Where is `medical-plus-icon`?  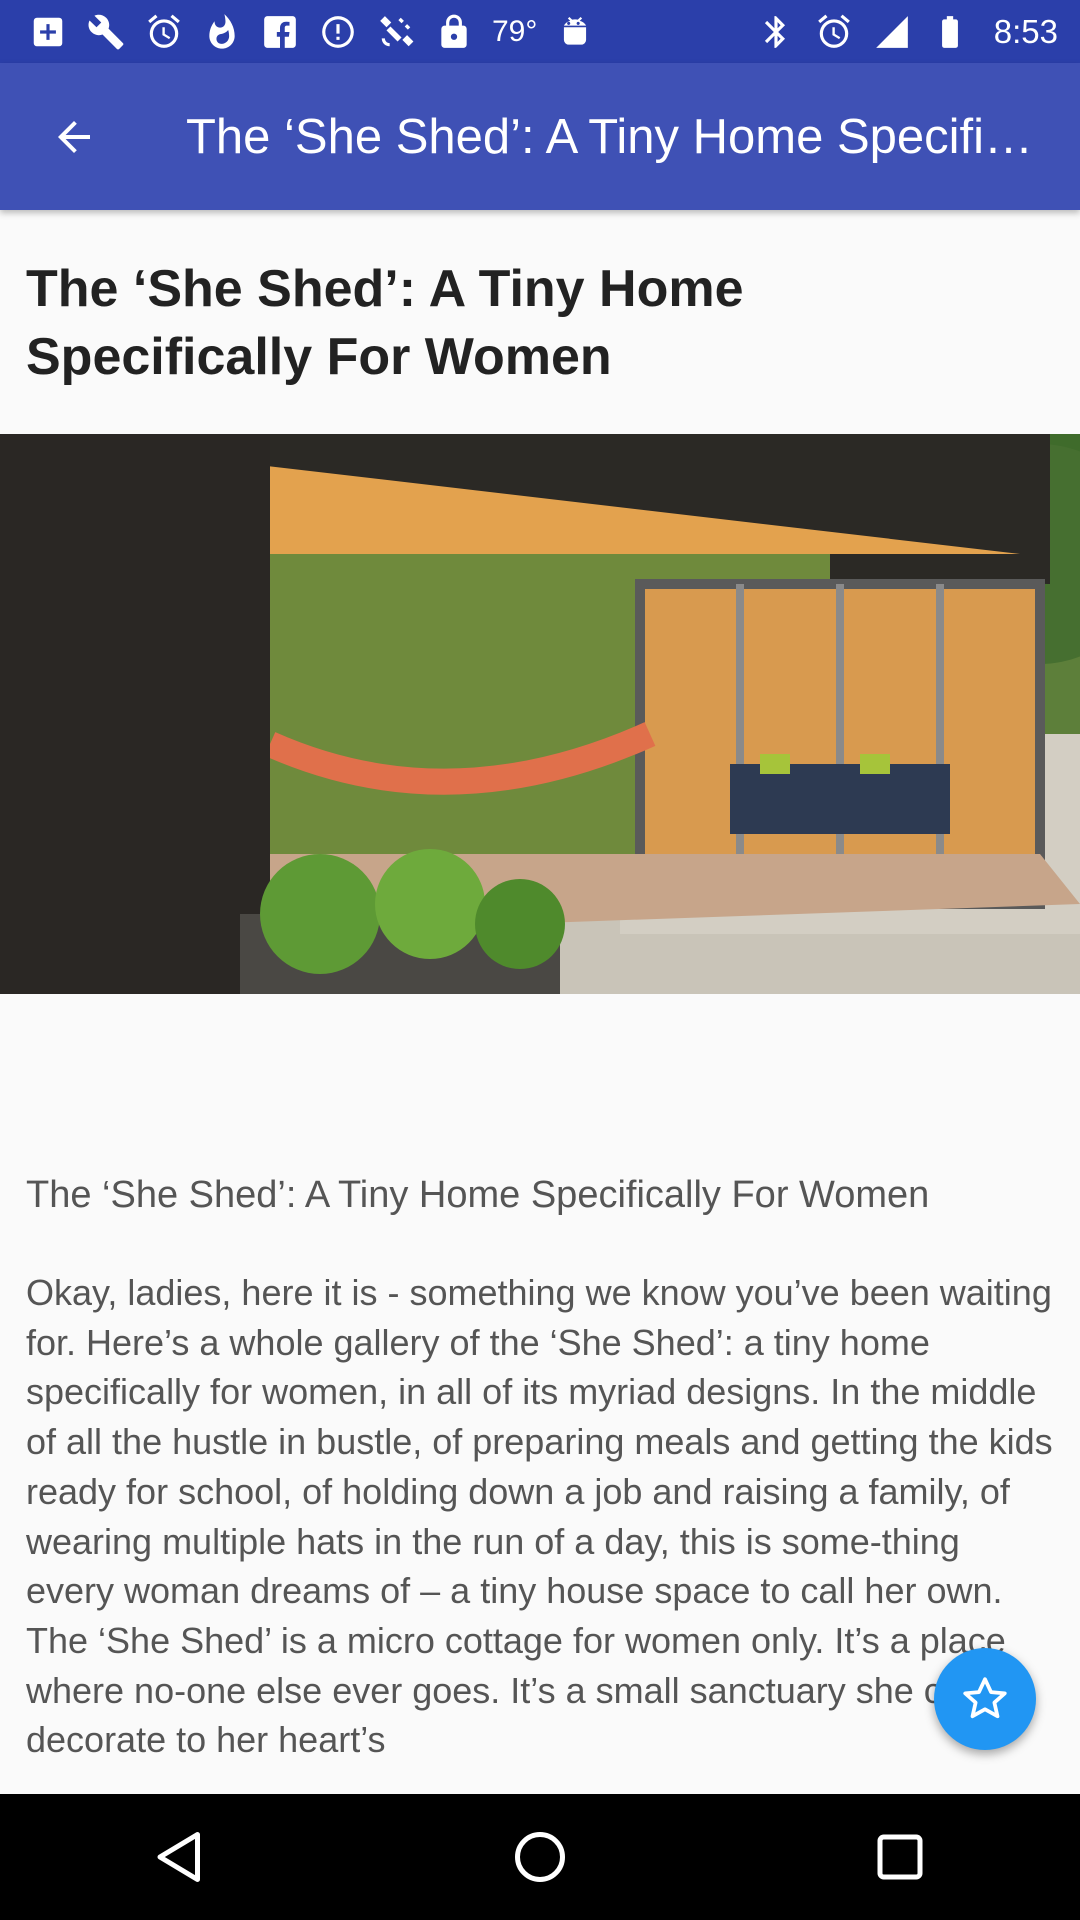
medical-plus-icon is located at coordinates (48, 32).